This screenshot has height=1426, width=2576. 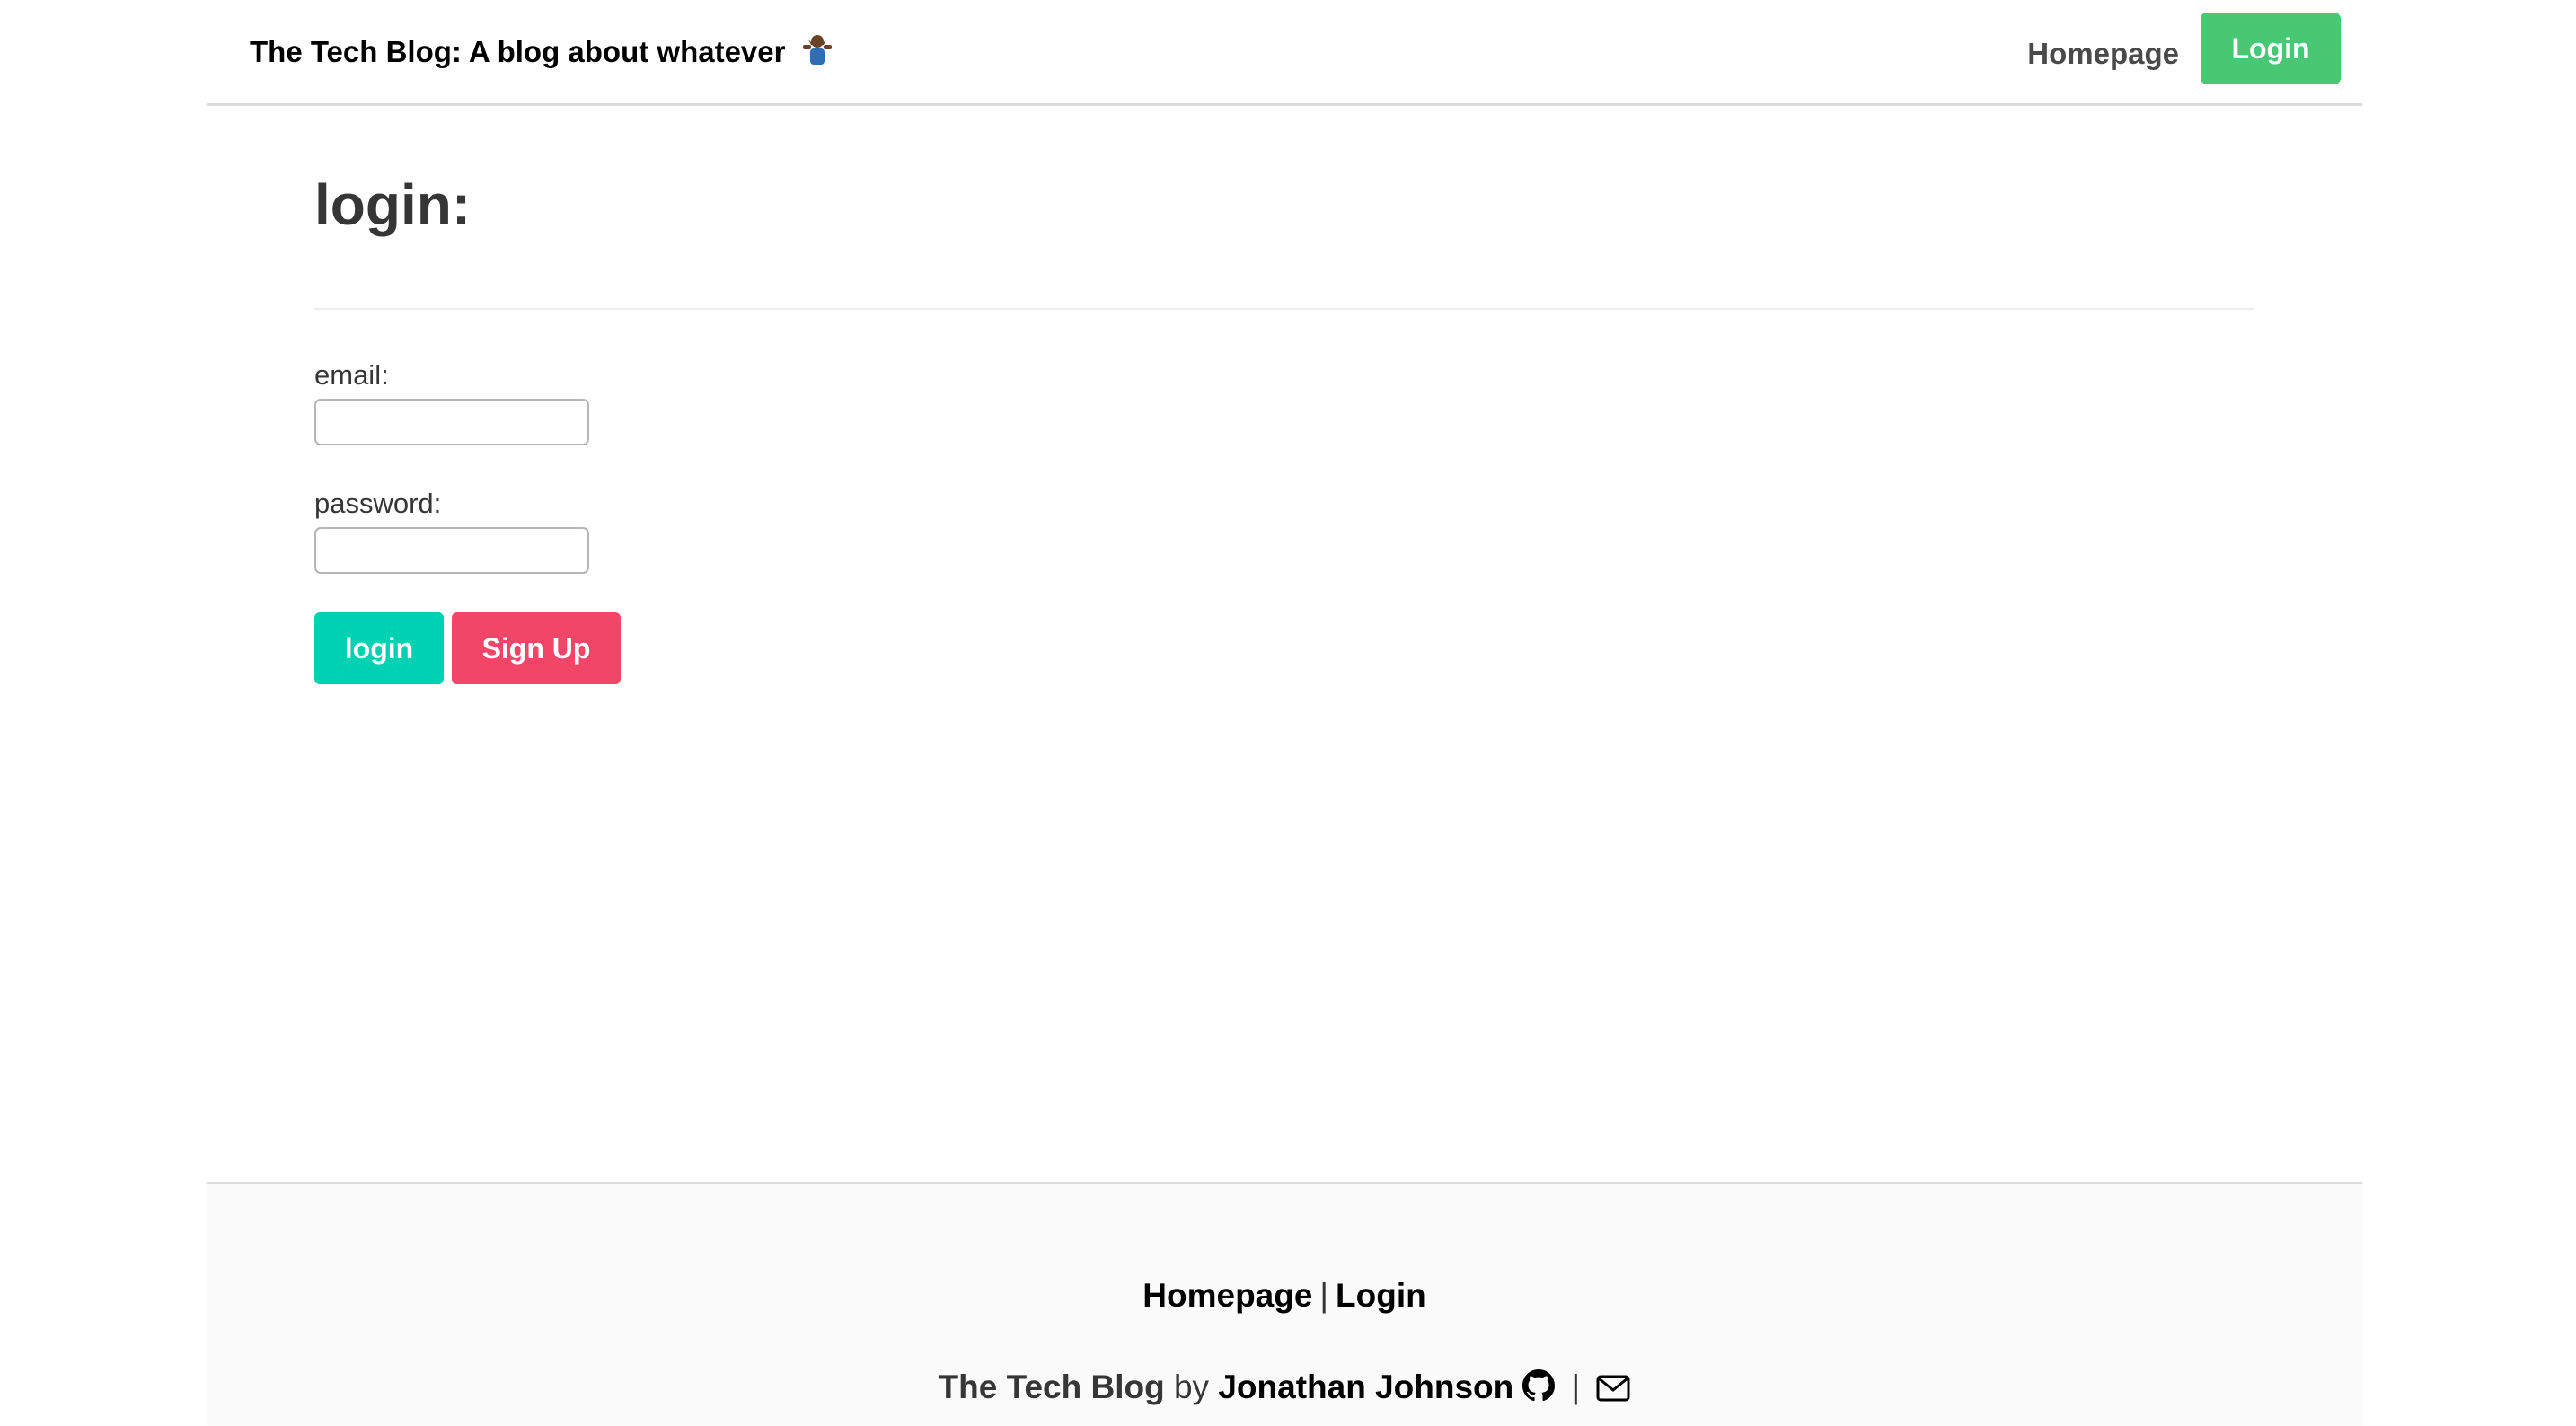 What do you see at coordinates (378, 503) in the screenshot?
I see `password-label: password:` at bounding box center [378, 503].